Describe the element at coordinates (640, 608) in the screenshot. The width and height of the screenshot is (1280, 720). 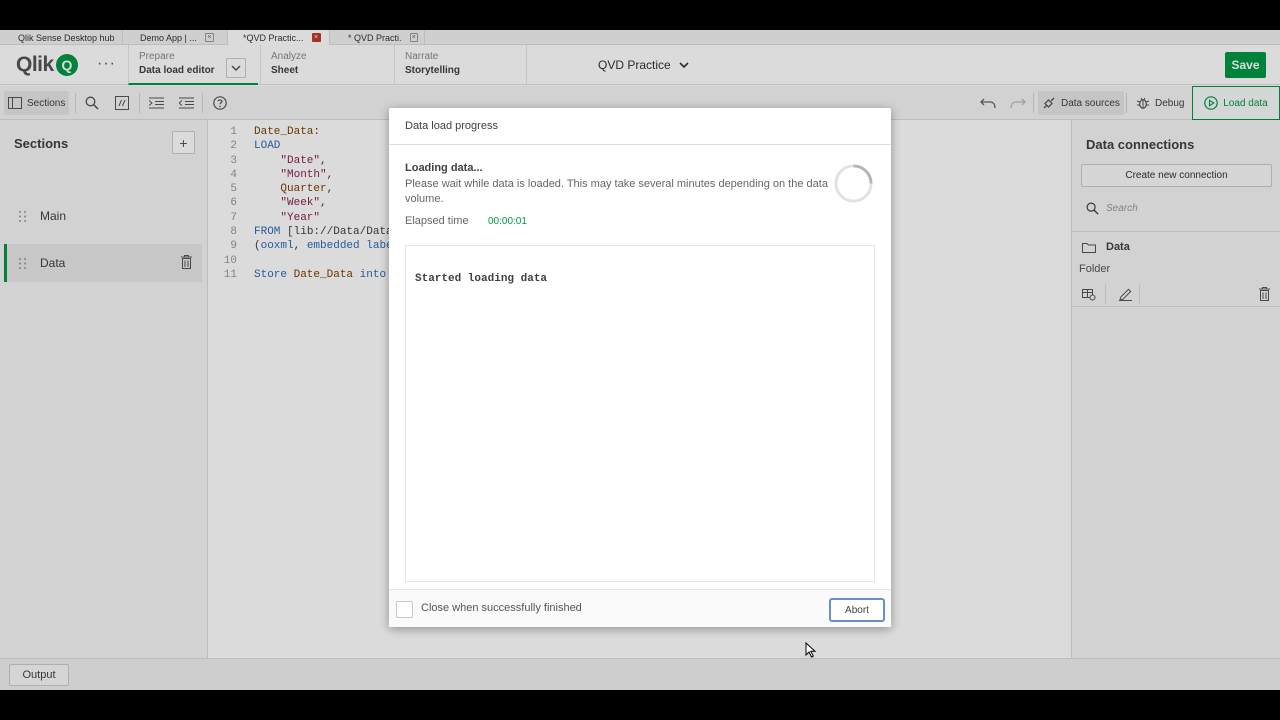
I see `dialog-footer: Close when successfully finished Abort` at that location.